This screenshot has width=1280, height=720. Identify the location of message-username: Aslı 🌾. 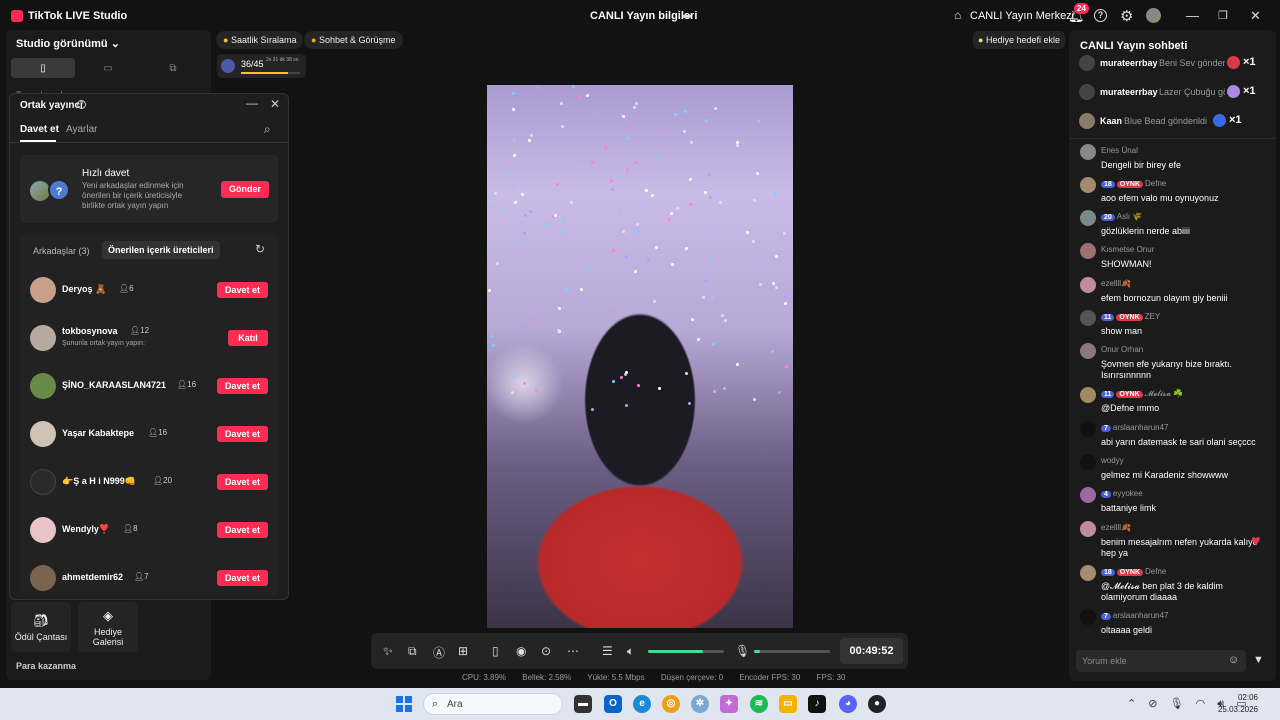
(1130, 216).